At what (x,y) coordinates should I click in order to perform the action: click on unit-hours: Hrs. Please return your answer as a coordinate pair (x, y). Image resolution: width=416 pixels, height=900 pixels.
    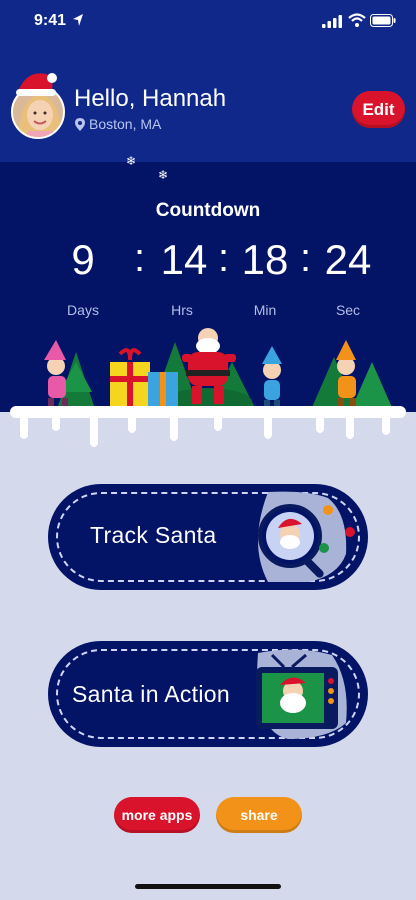
    Looking at the image, I should click on (182, 310).